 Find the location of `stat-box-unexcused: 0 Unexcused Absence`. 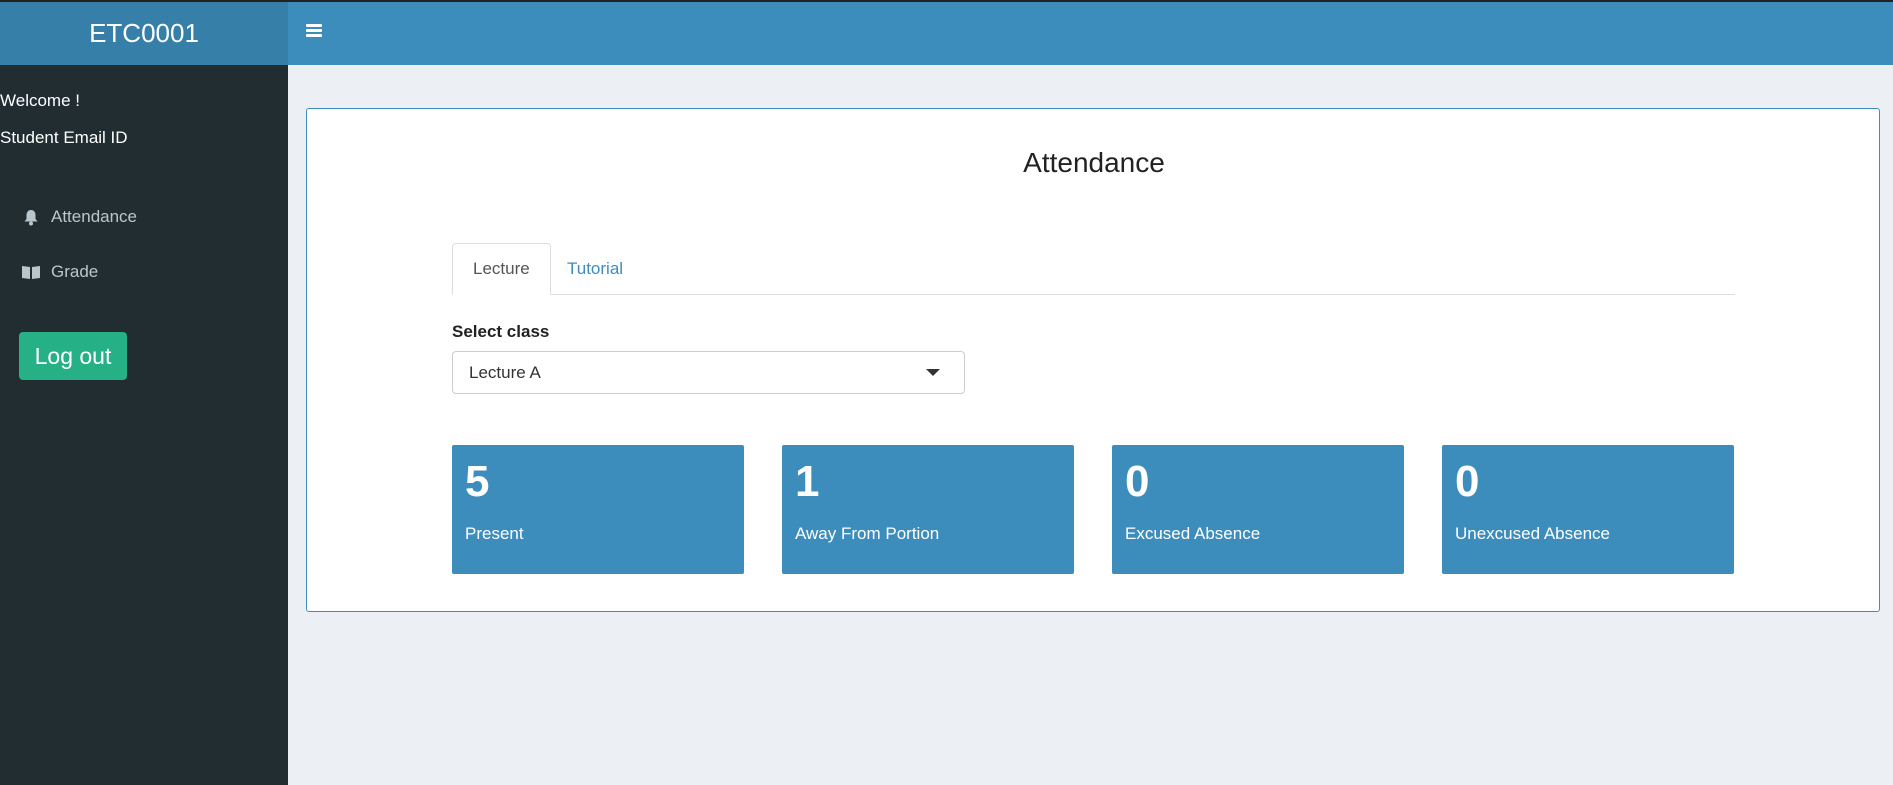

stat-box-unexcused: 0 Unexcused Absence is located at coordinates (1588, 509).